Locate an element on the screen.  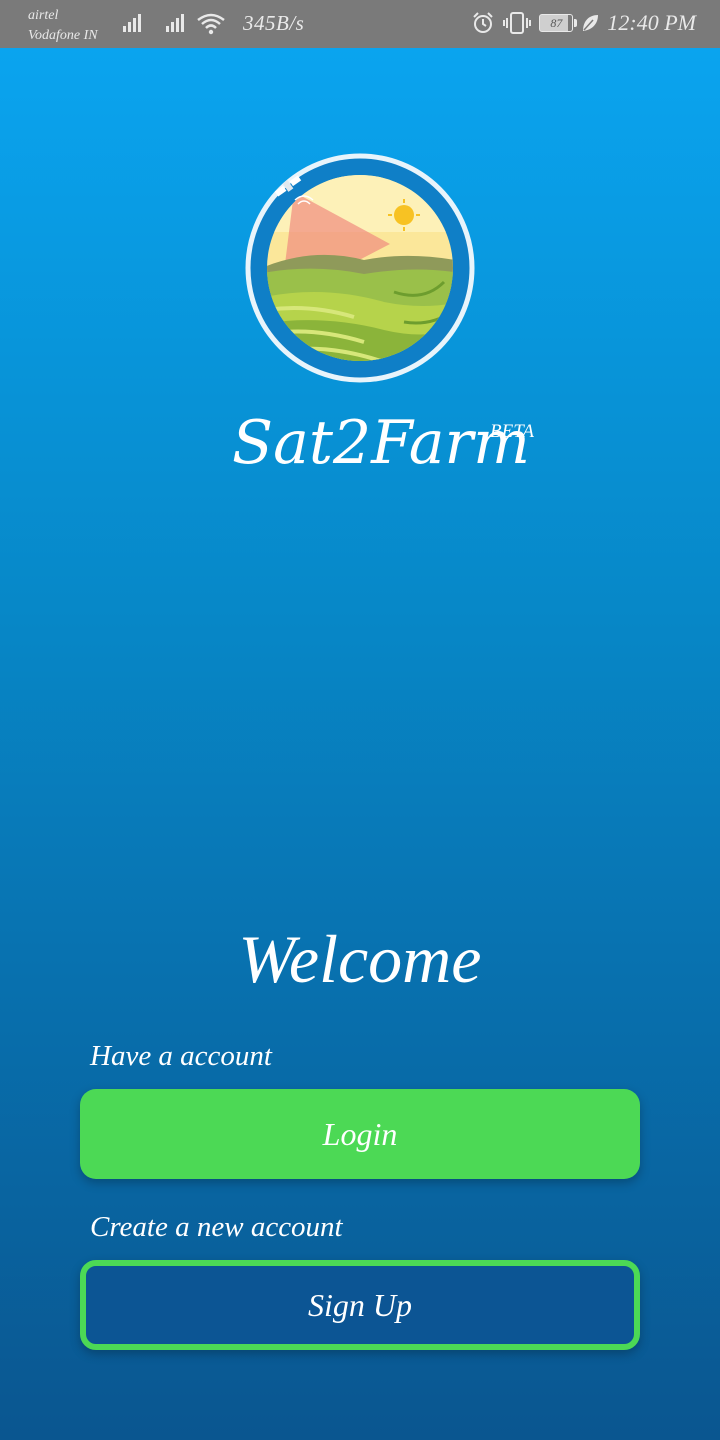
carrier-2: Vodafone IN is located at coordinates (63, 35).